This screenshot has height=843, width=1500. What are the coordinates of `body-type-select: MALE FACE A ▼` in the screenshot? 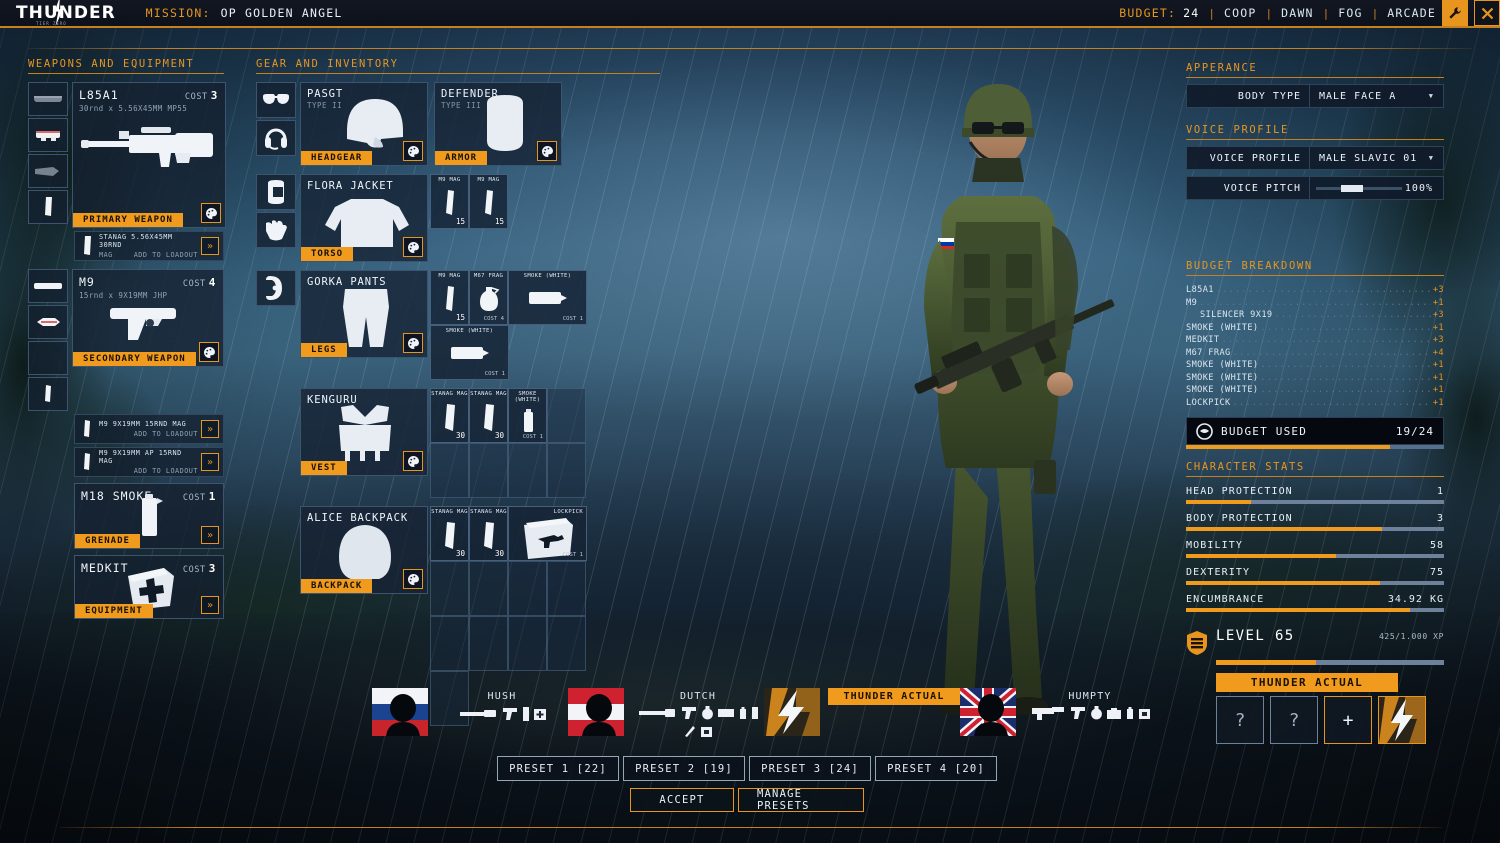 It's located at (1377, 96).